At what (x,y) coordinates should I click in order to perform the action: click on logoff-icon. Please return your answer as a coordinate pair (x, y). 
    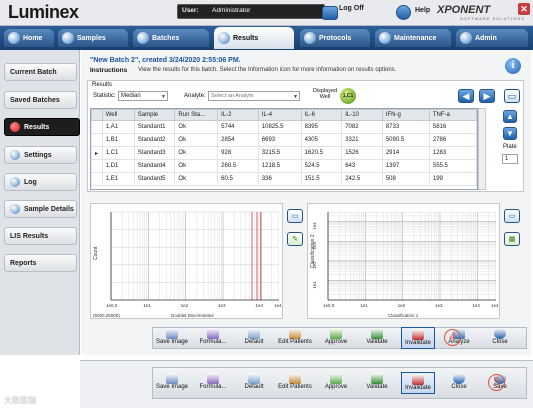
    Looking at the image, I should click on (330, 13).